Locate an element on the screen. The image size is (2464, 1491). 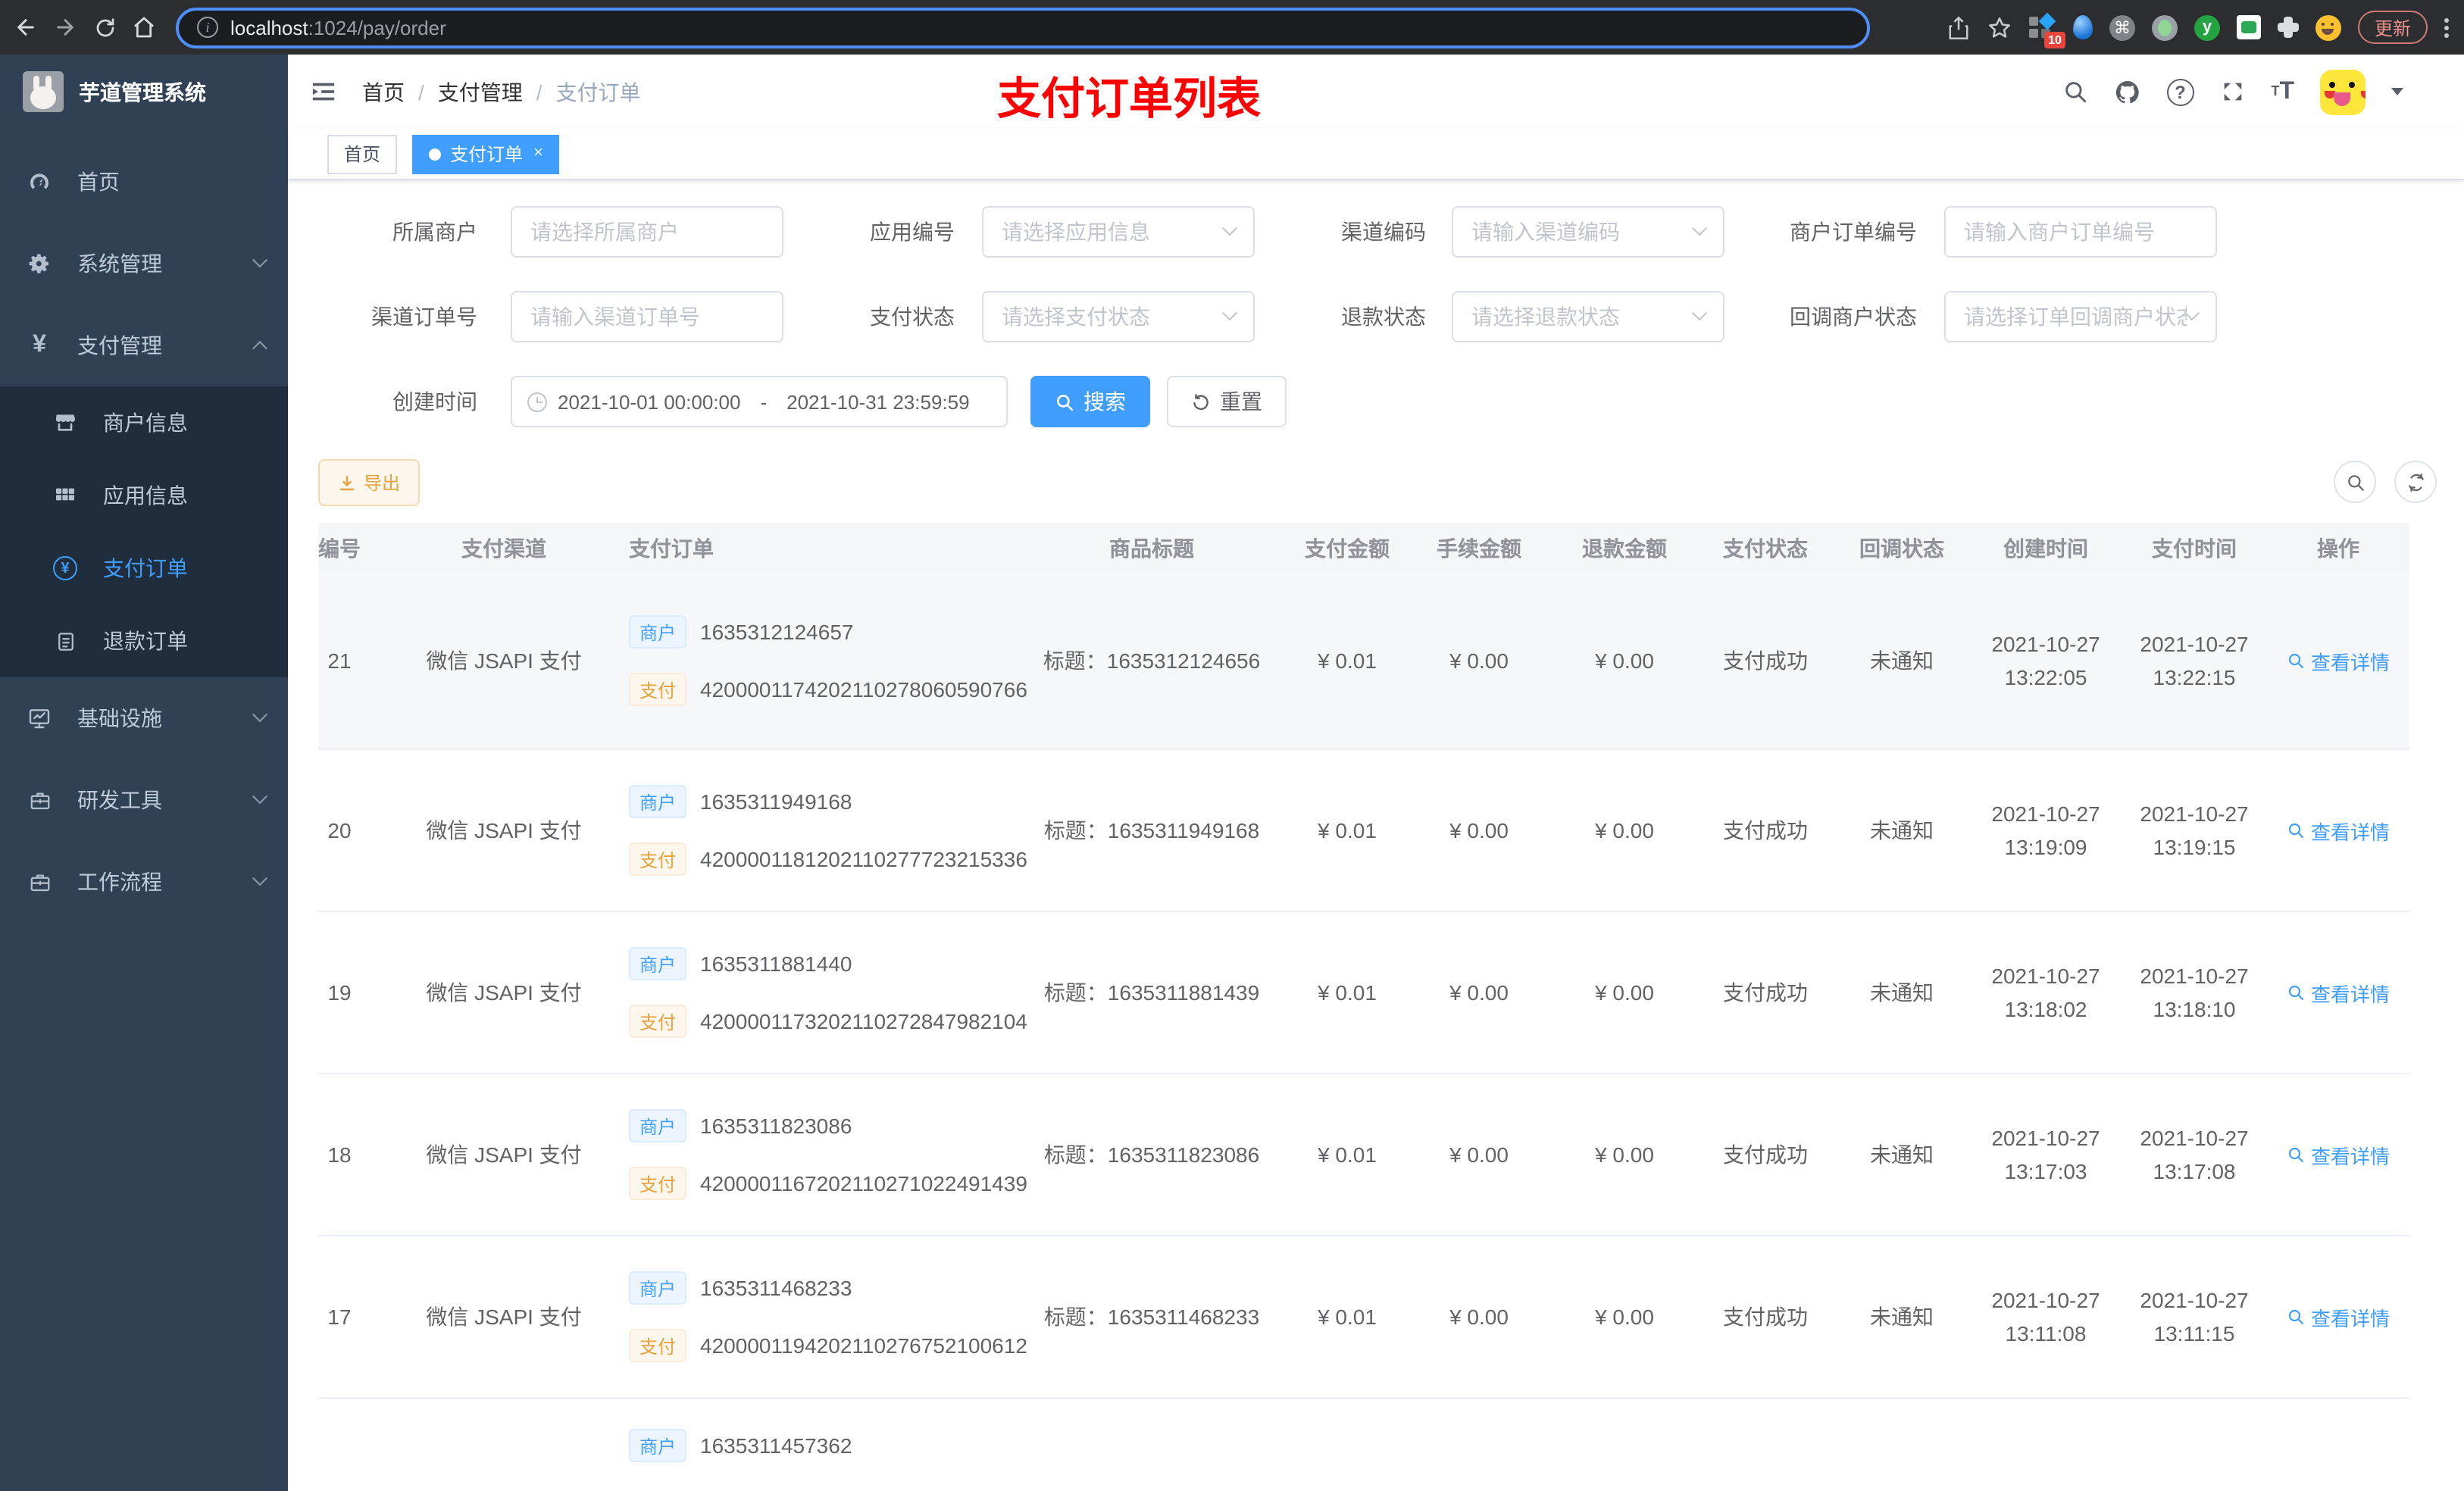
browser-home-icon is located at coordinates (144, 27).